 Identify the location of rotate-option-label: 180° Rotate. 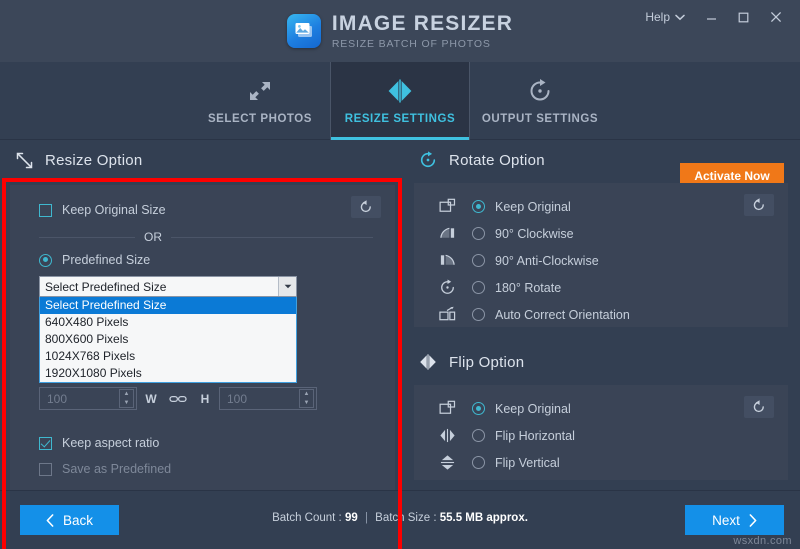
(528, 287).